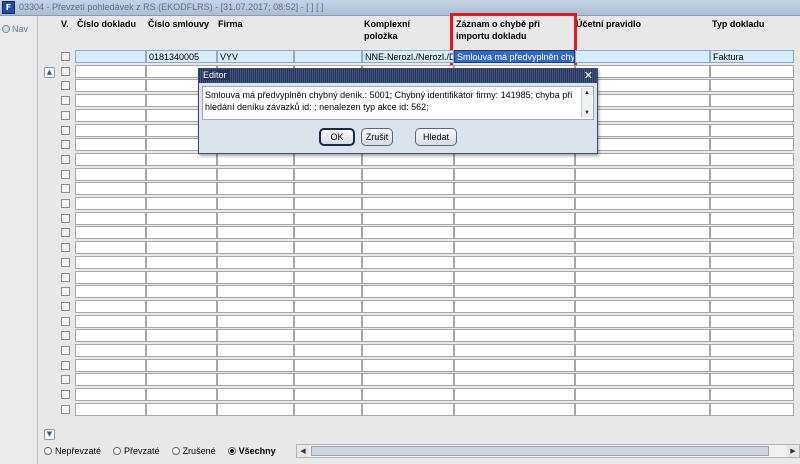 The width and height of the screenshot is (800, 464). What do you see at coordinates (72, 451) in the screenshot?
I see `radio-neprevzate: Nepřevzaté` at bounding box center [72, 451].